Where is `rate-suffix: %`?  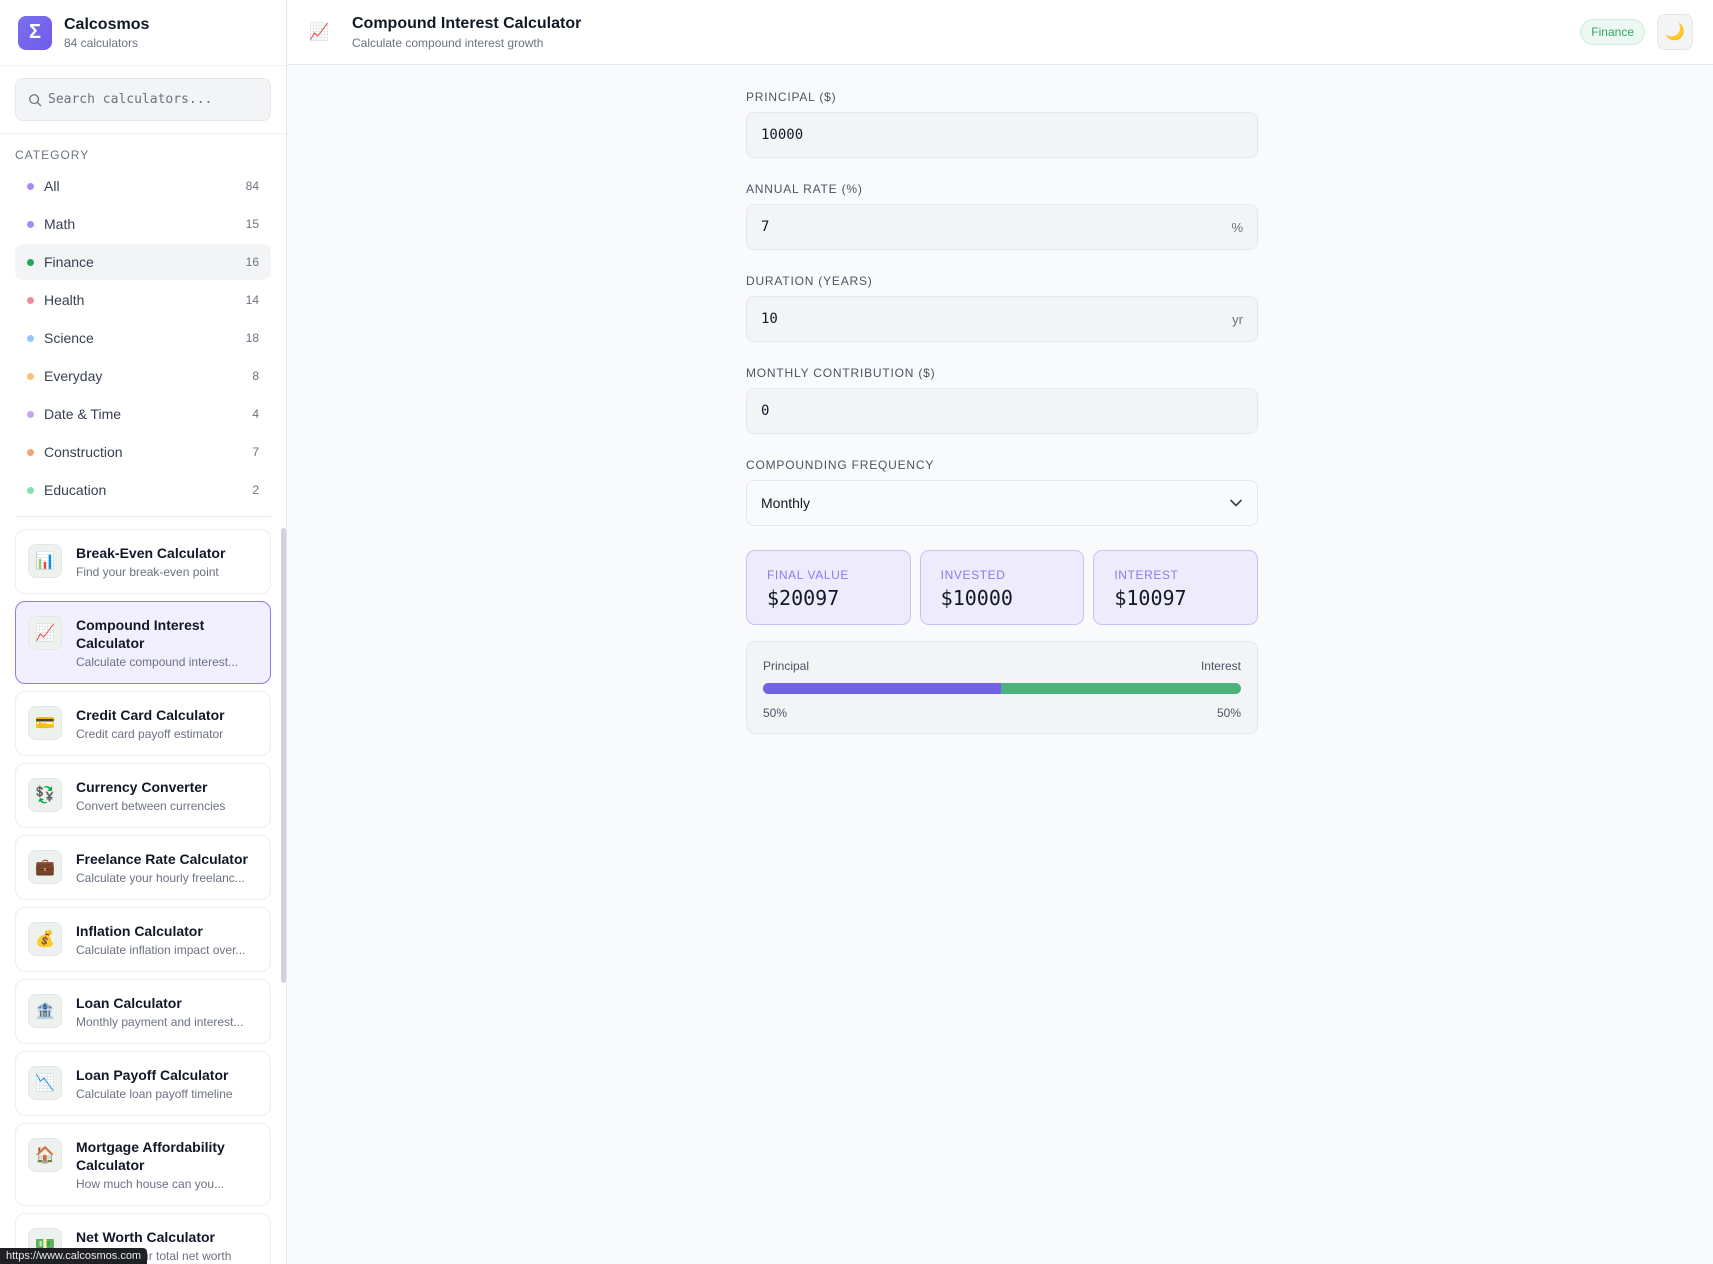
rate-suffix: % is located at coordinates (1237, 227).